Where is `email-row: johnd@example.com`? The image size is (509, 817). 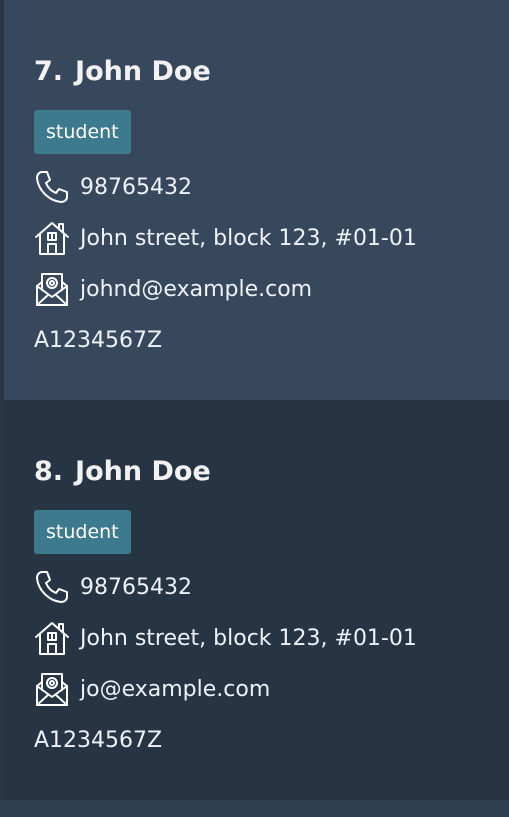
email-row: johnd@example.com is located at coordinates (173, 289).